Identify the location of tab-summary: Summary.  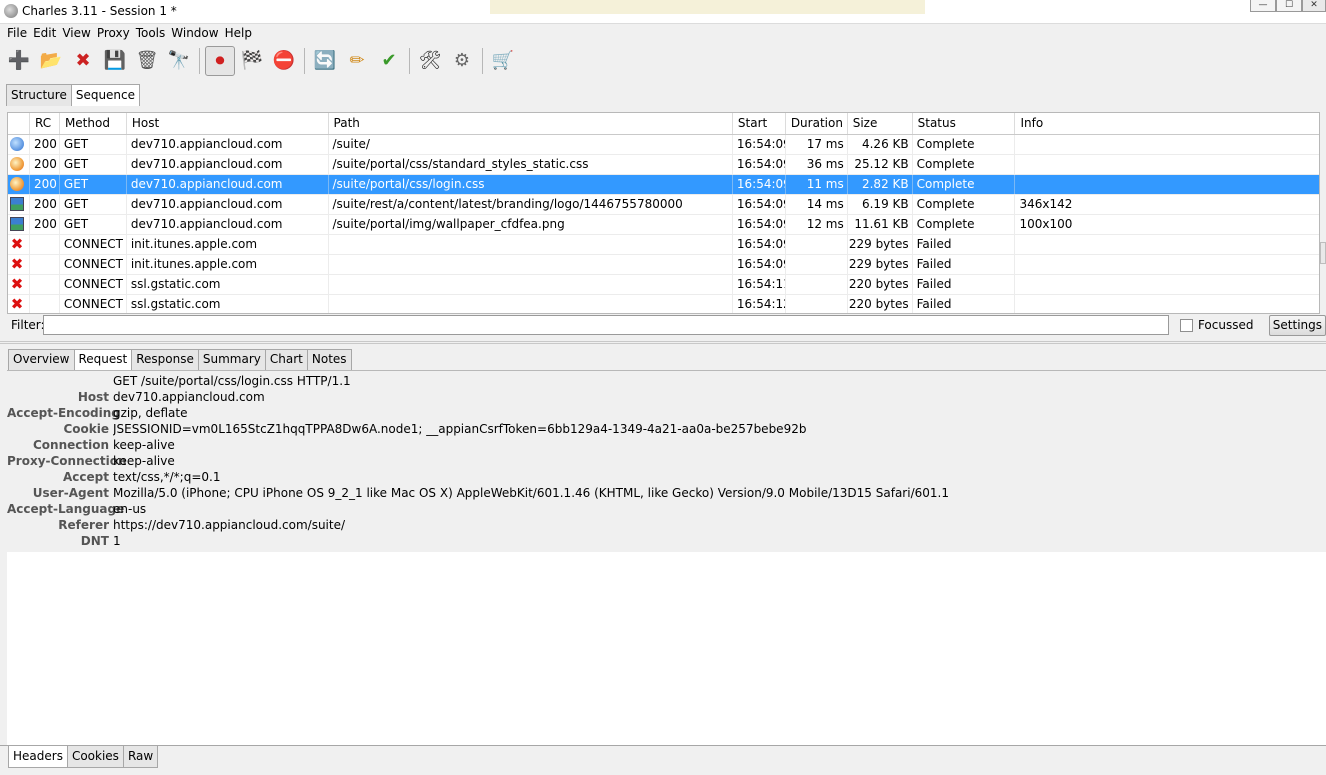
(231, 359).